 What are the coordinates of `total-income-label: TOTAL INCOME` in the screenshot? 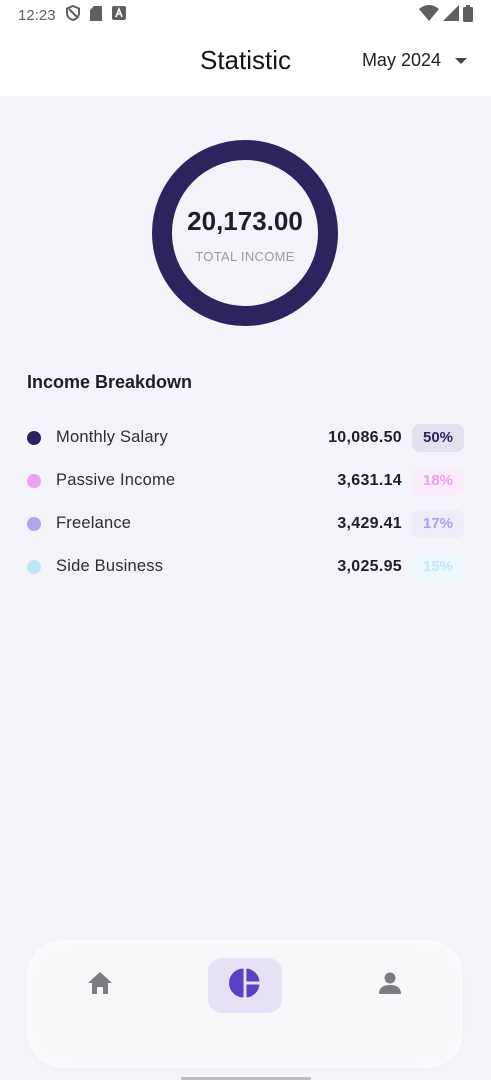 It's located at (245, 256).